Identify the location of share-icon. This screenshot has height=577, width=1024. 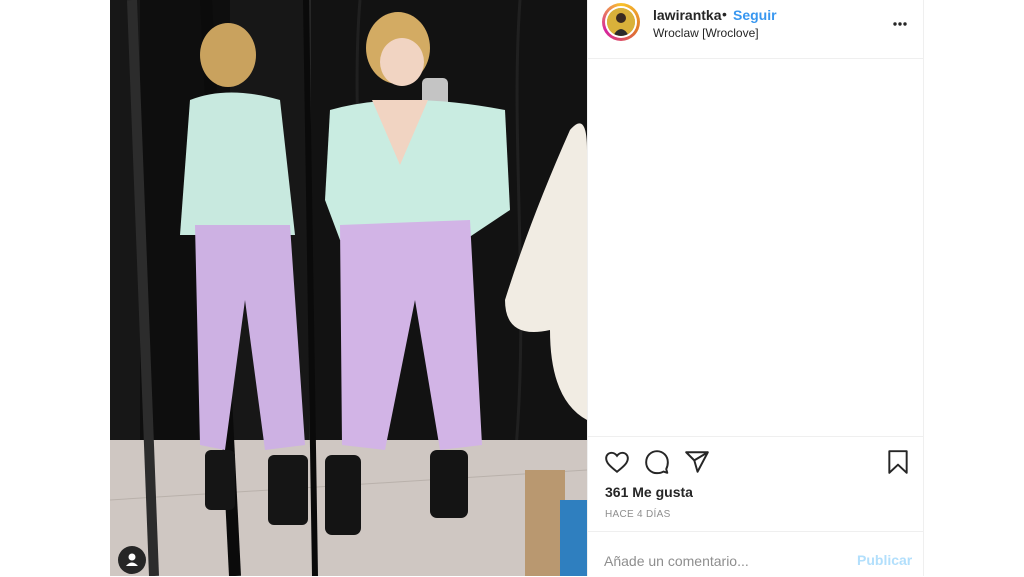
(697, 464).